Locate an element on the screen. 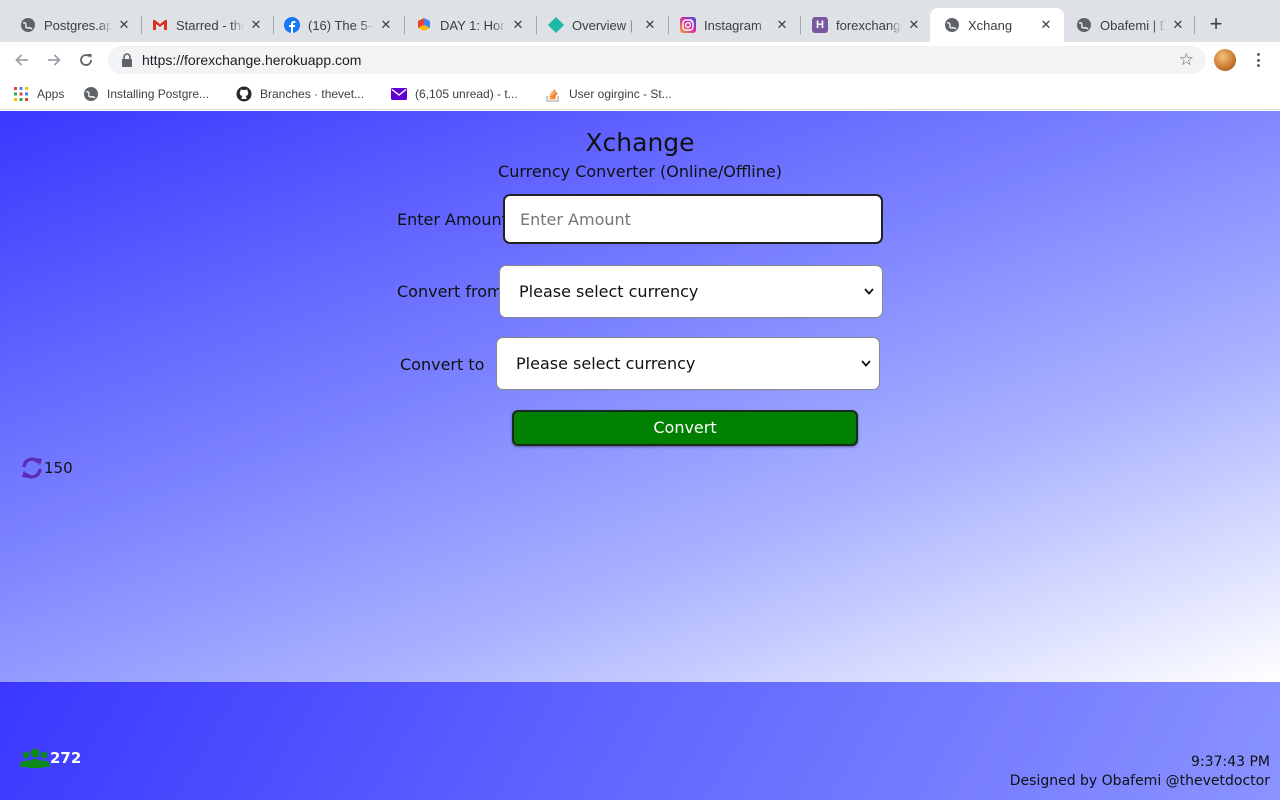  tab-instagram: Instagram ✕ is located at coordinates (733, 25).